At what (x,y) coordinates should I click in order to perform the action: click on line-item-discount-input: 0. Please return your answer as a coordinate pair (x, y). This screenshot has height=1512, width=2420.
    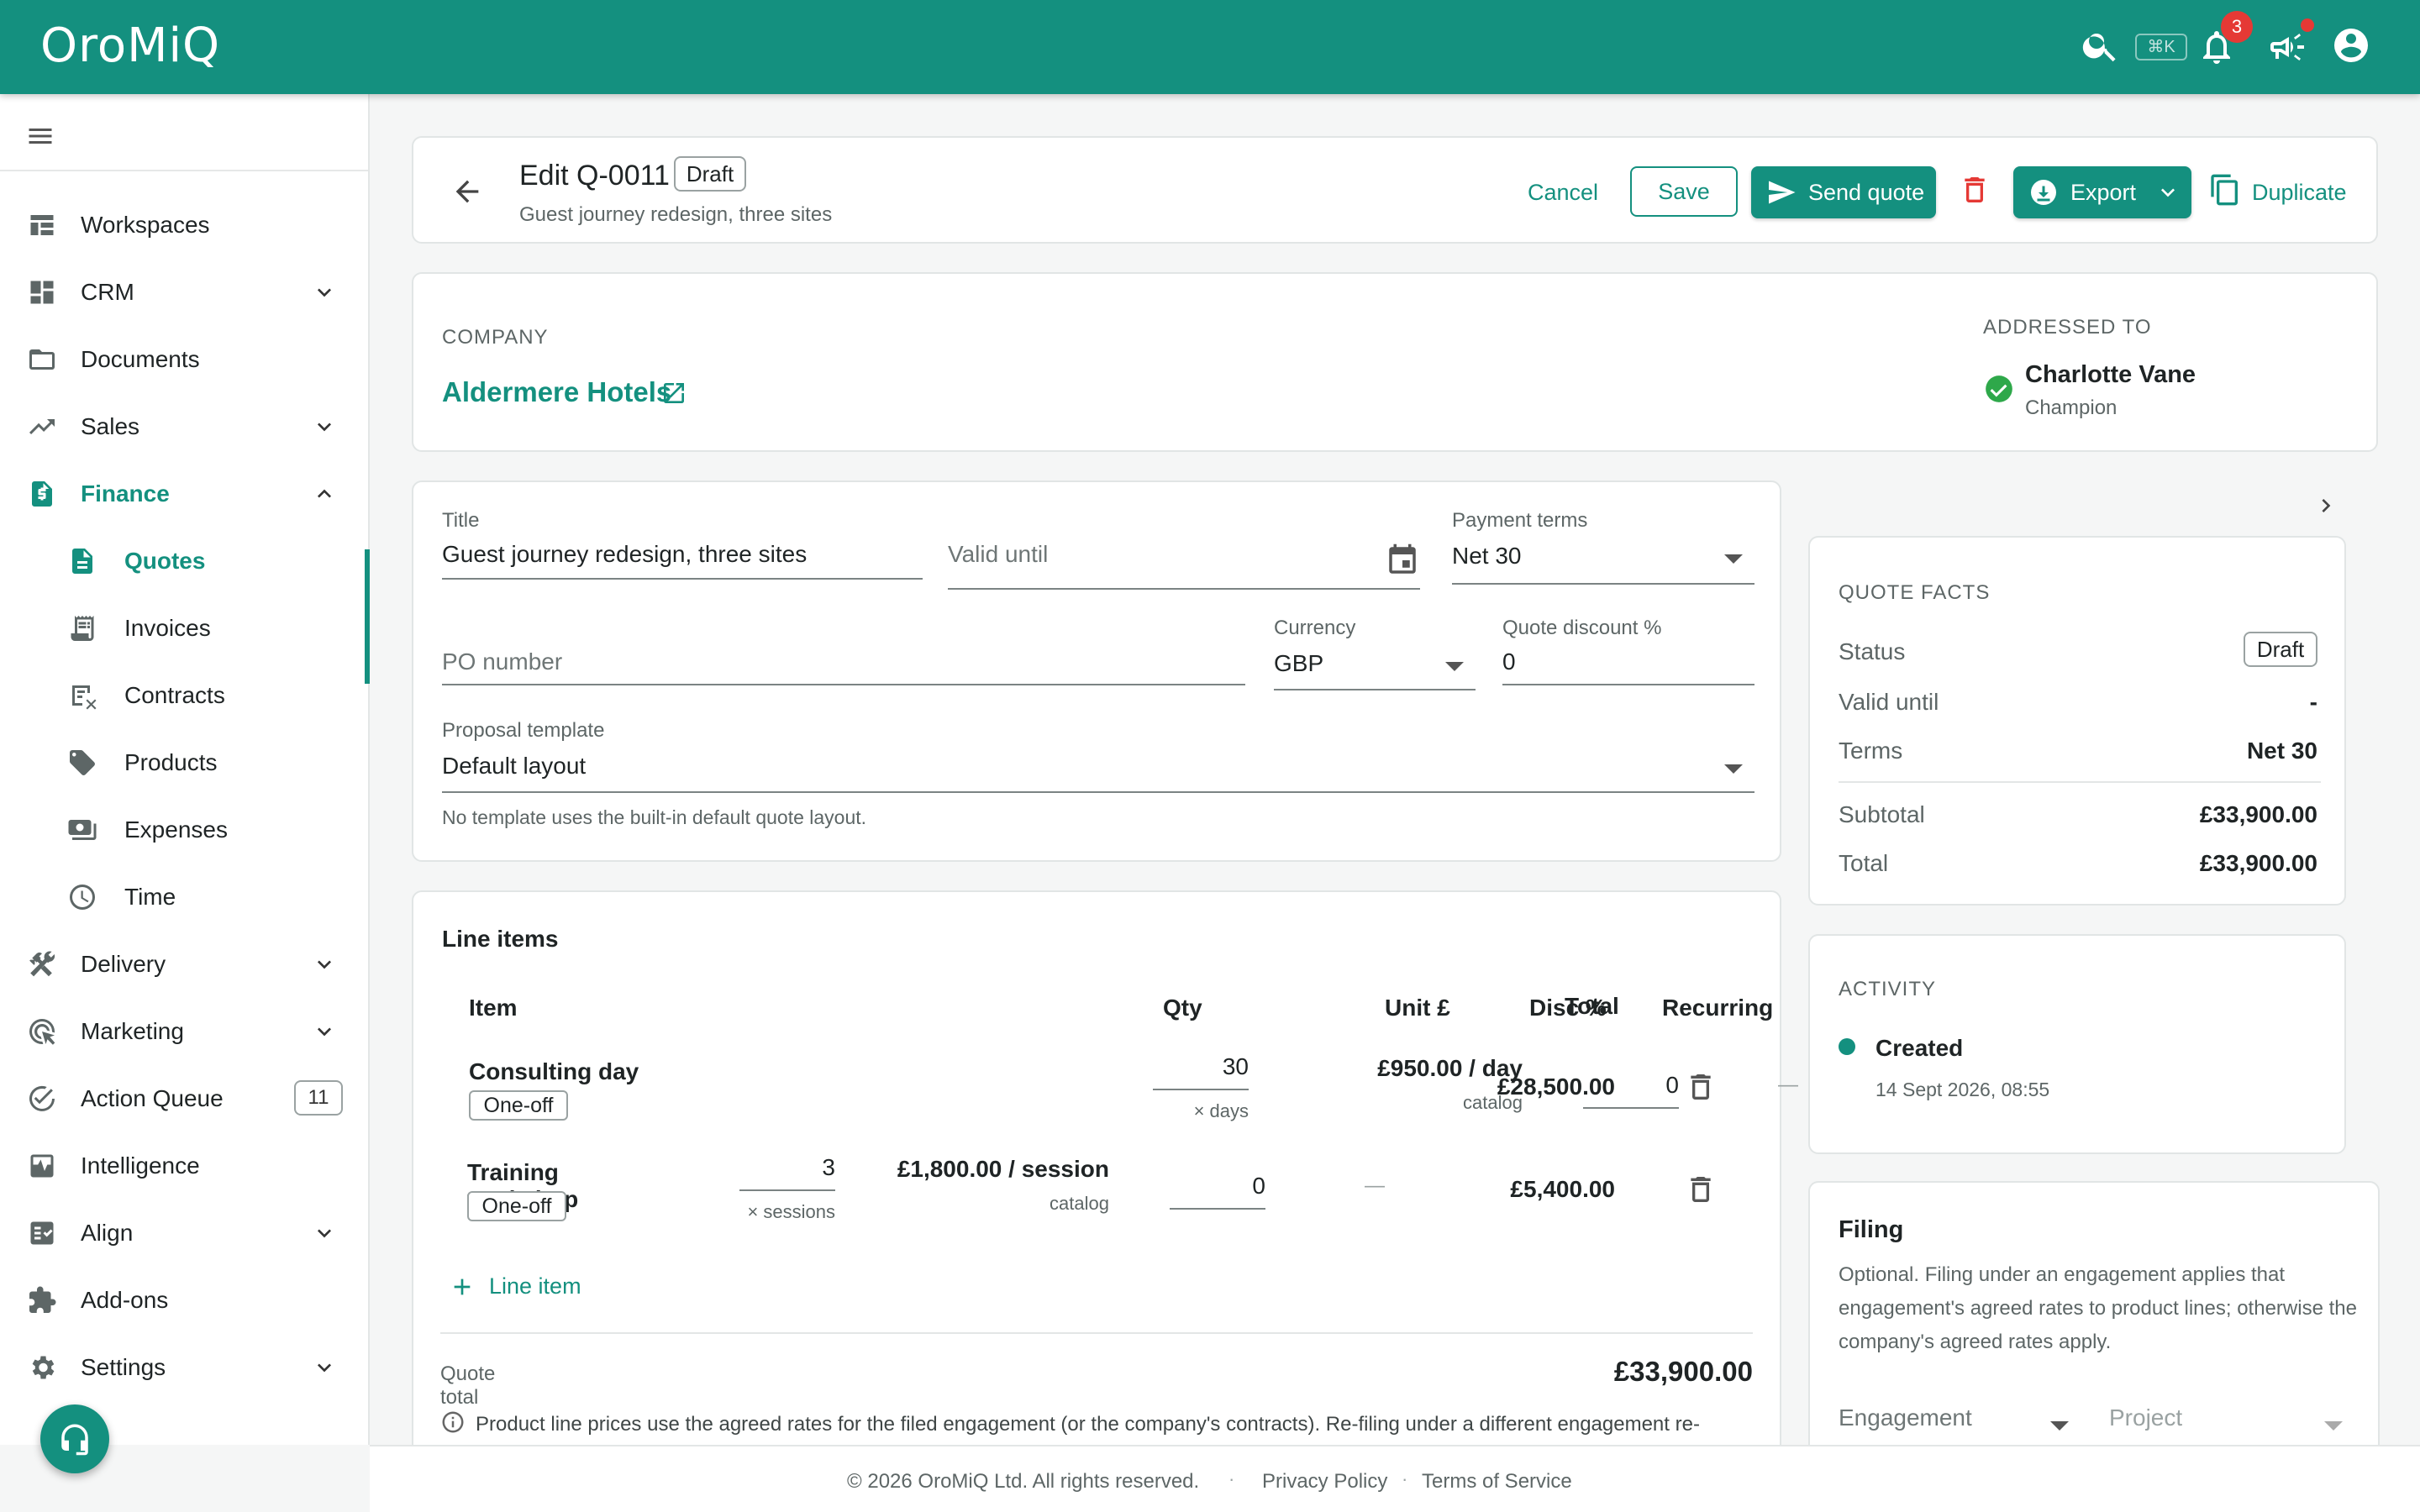
    Looking at the image, I should click on (1217, 1186).